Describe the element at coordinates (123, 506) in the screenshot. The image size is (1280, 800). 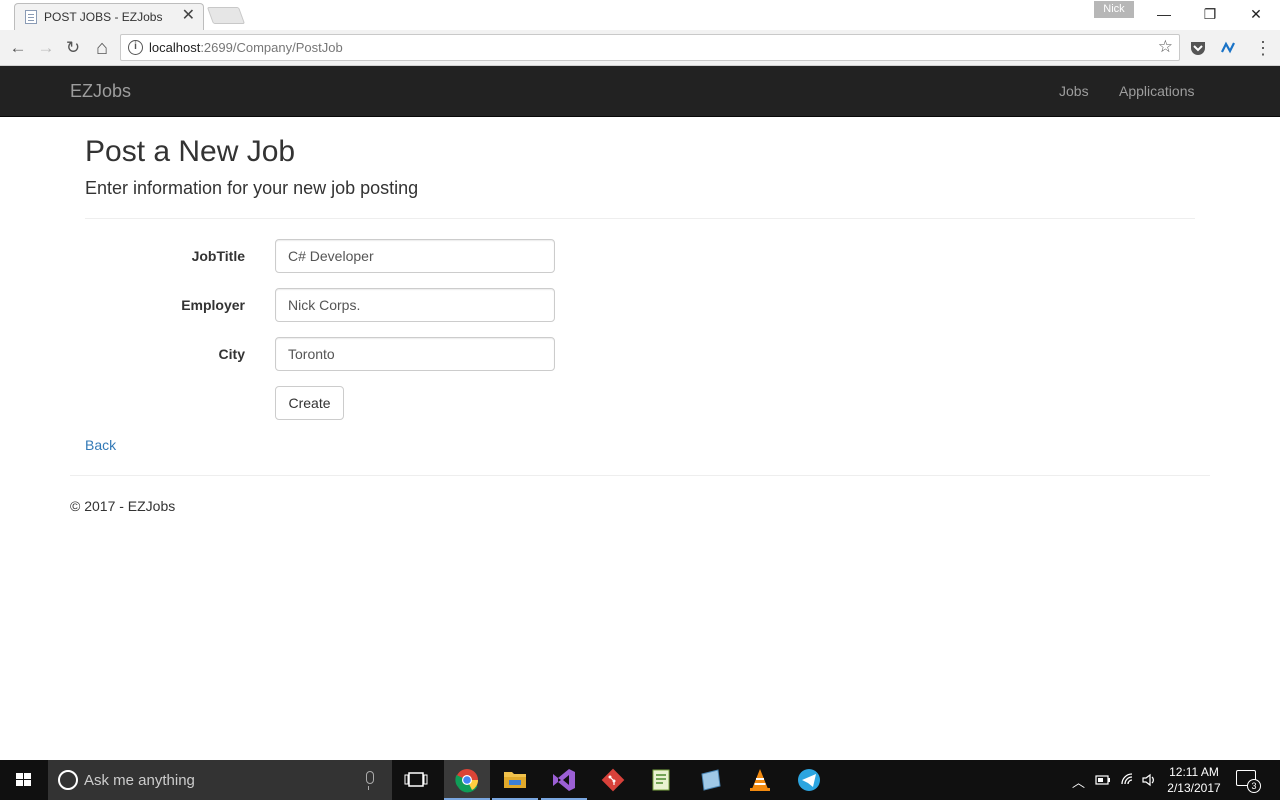
I see `footer-copyright: © 2017 - EZJobs` at that location.